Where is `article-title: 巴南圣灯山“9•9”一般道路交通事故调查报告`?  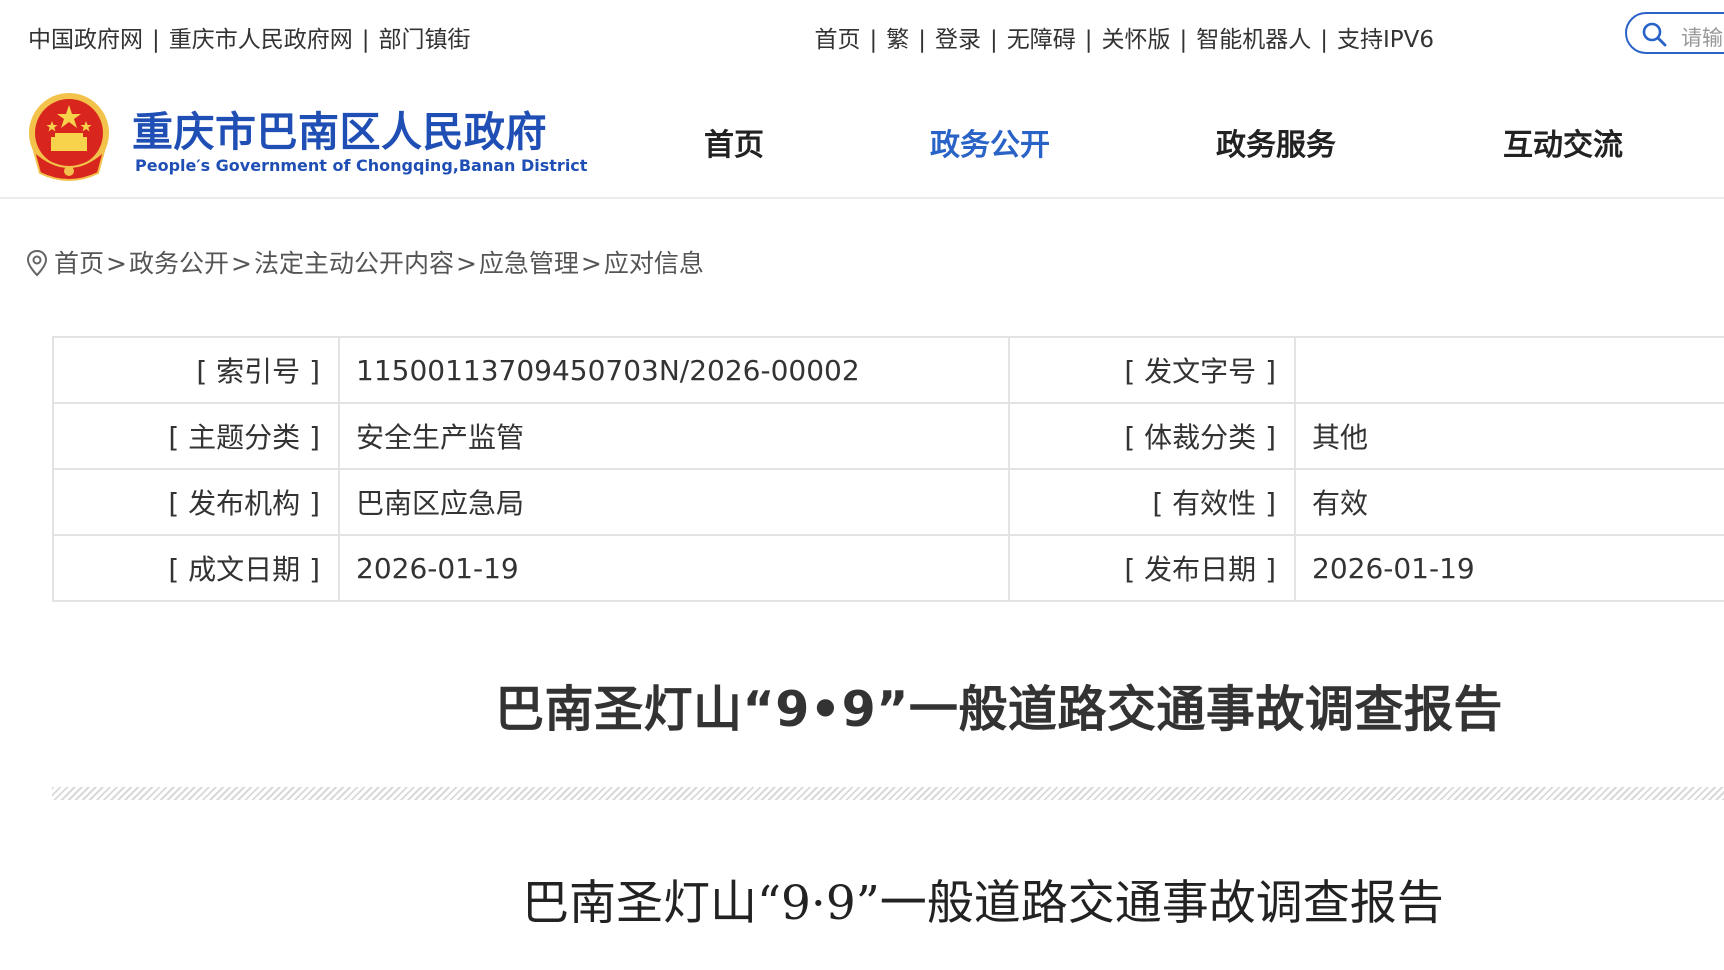 article-title: 巴南圣灯山“9•9”一般道路交通事故调查报告 is located at coordinates (999, 709).